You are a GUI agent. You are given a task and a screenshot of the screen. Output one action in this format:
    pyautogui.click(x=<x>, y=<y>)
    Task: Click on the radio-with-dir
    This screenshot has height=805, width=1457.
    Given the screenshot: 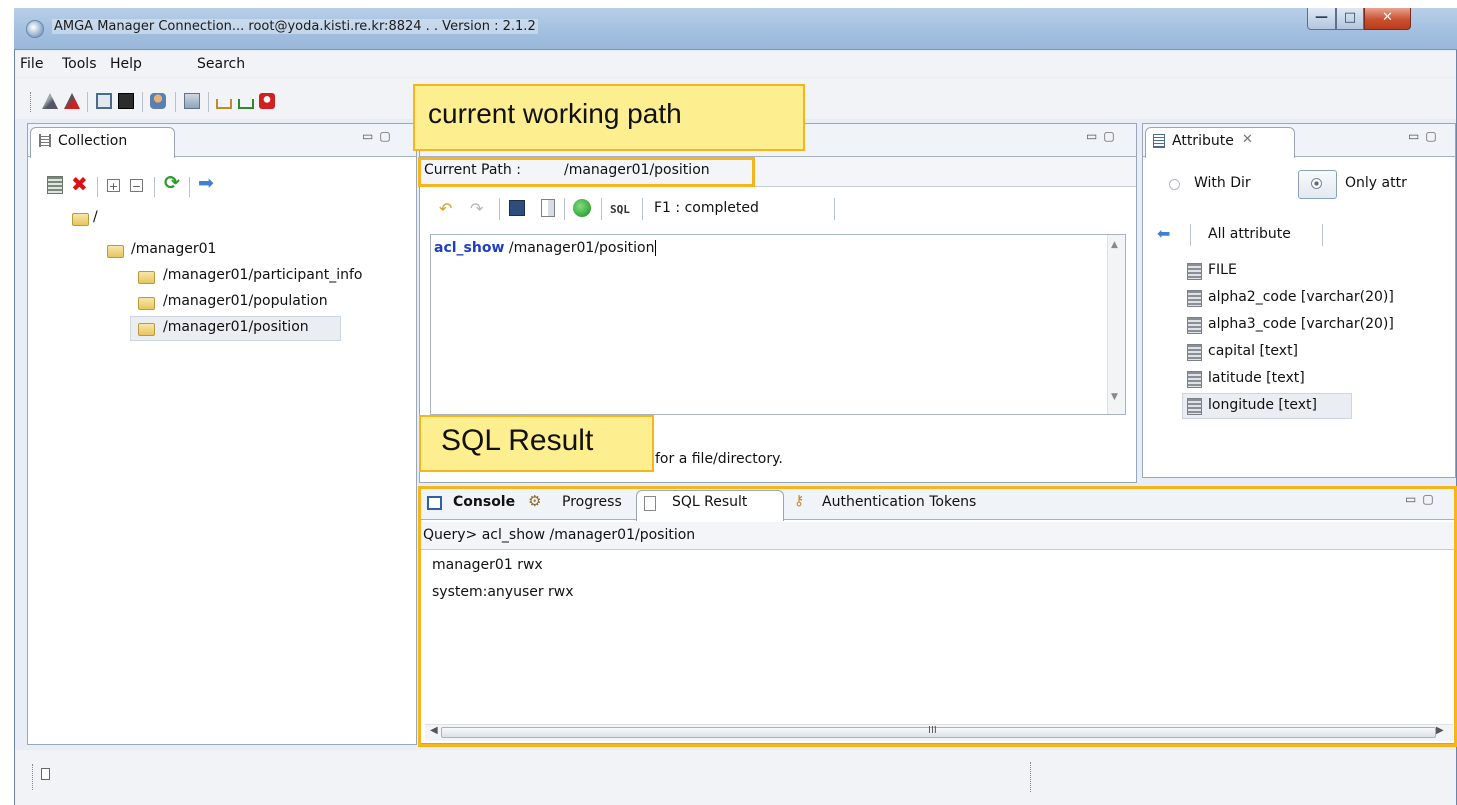 What is the action you would take?
    pyautogui.click(x=1174, y=184)
    